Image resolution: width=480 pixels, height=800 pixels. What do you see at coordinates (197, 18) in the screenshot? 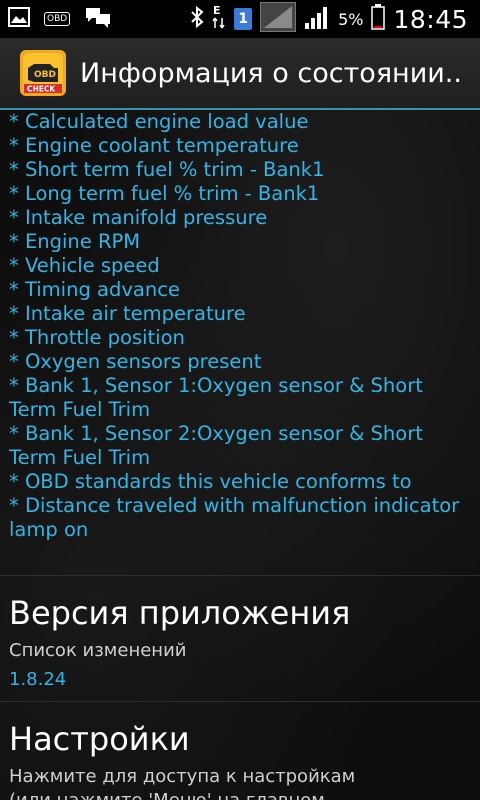
I see `bluetooth-icon` at bounding box center [197, 18].